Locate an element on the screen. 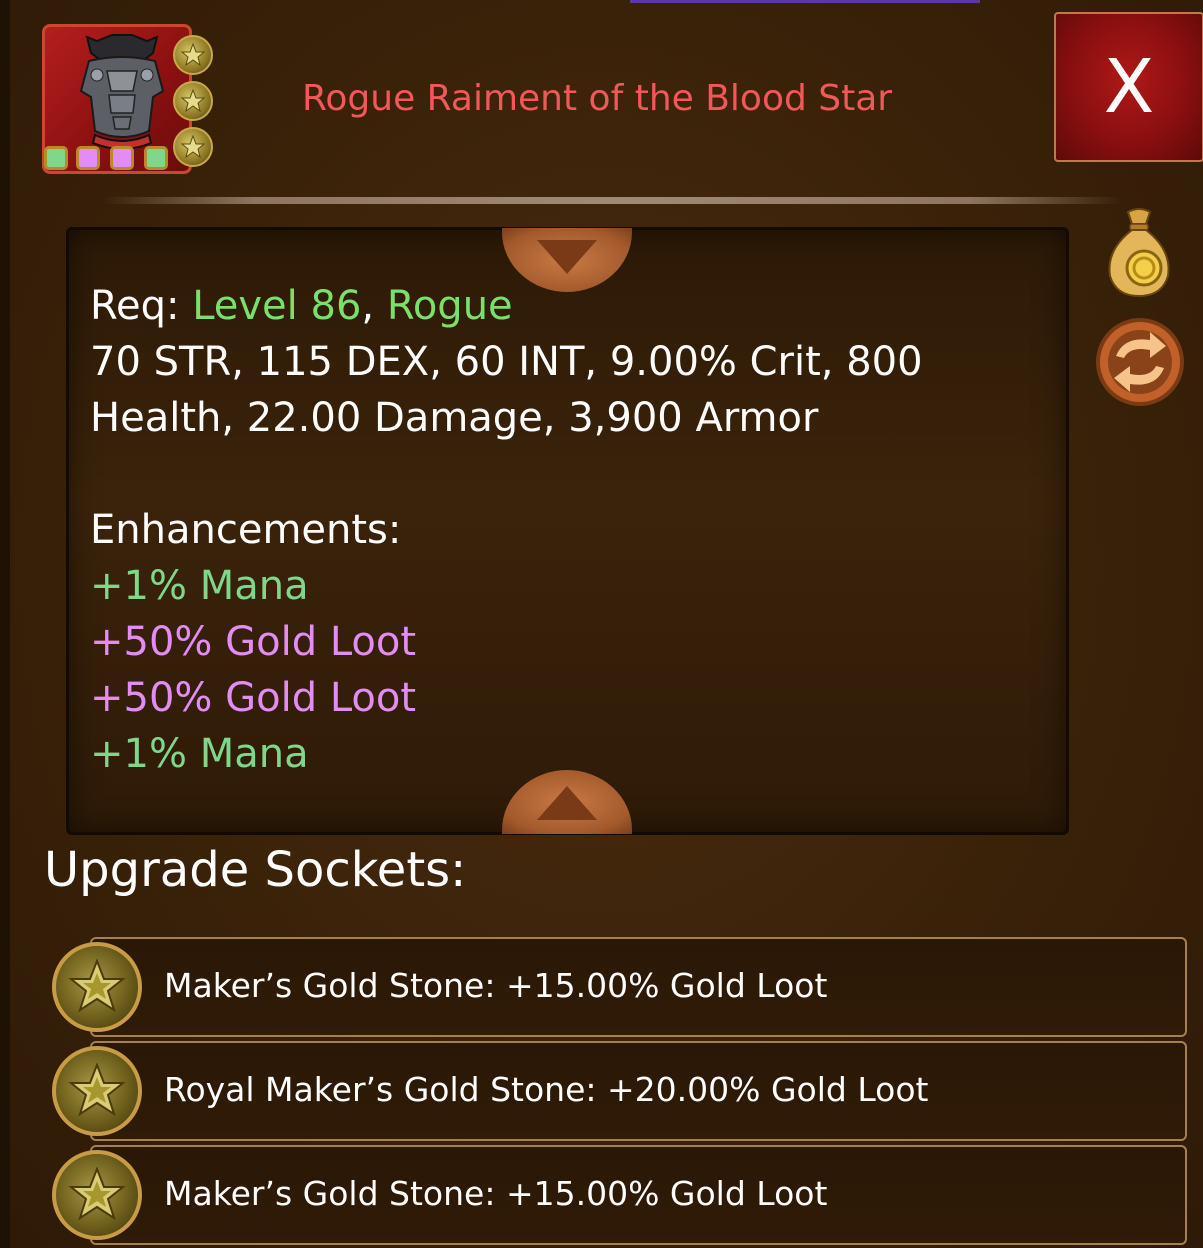  top-rim is located at coordinates (805, 1).